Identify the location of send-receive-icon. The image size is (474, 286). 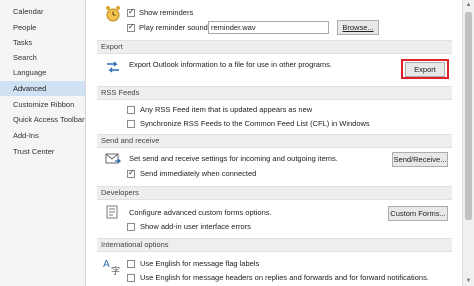
(113, 160).